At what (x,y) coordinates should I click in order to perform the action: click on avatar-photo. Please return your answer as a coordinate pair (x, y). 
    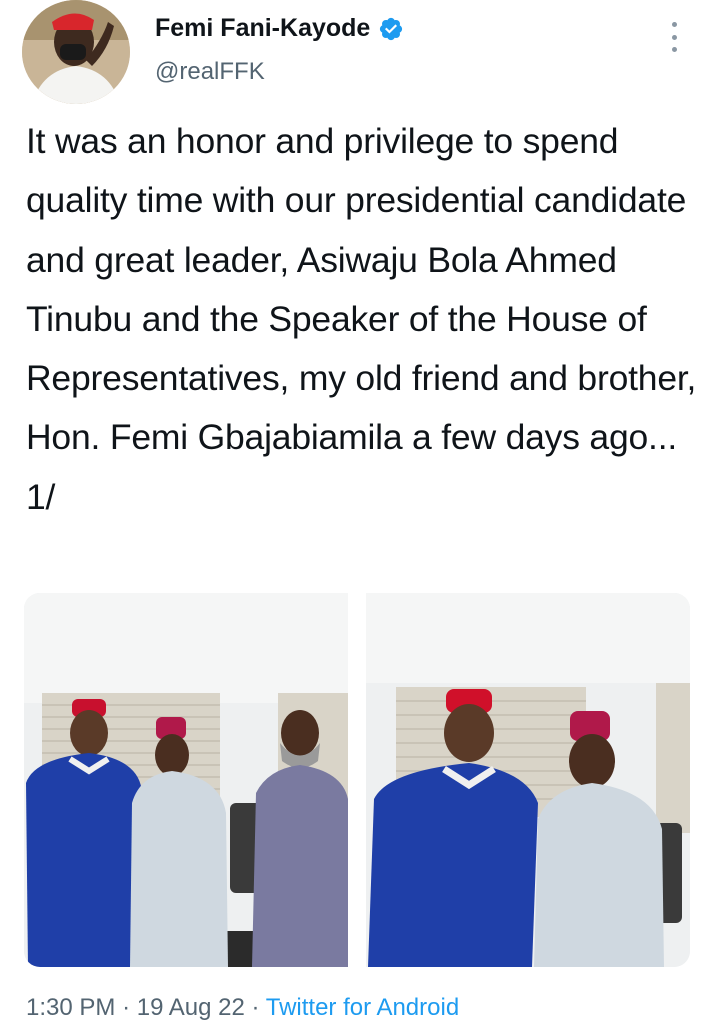
    Looking at the image, I should click on (76, 52).